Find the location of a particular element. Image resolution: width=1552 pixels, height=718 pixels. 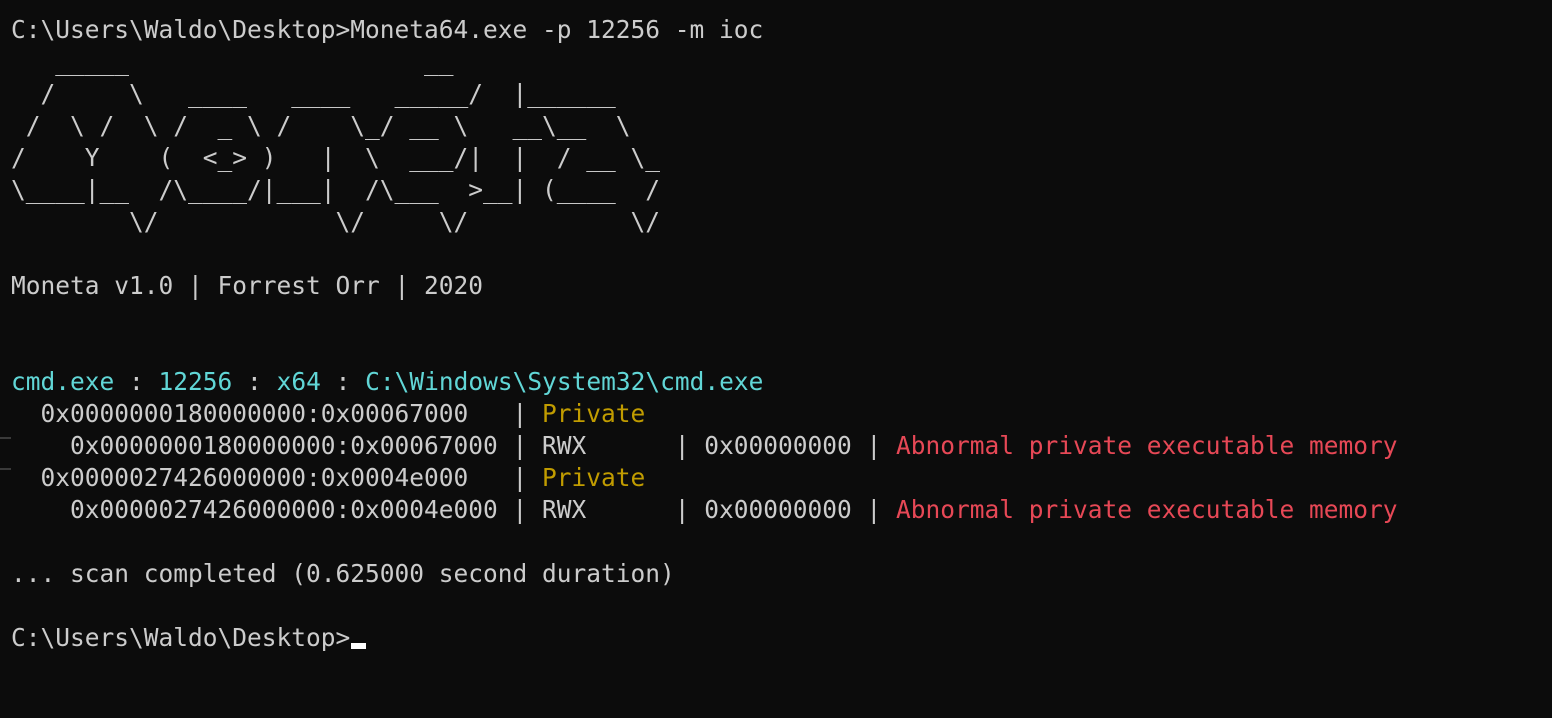

terminal-line-banner: _____ __ is located at coordinates (781, 62).